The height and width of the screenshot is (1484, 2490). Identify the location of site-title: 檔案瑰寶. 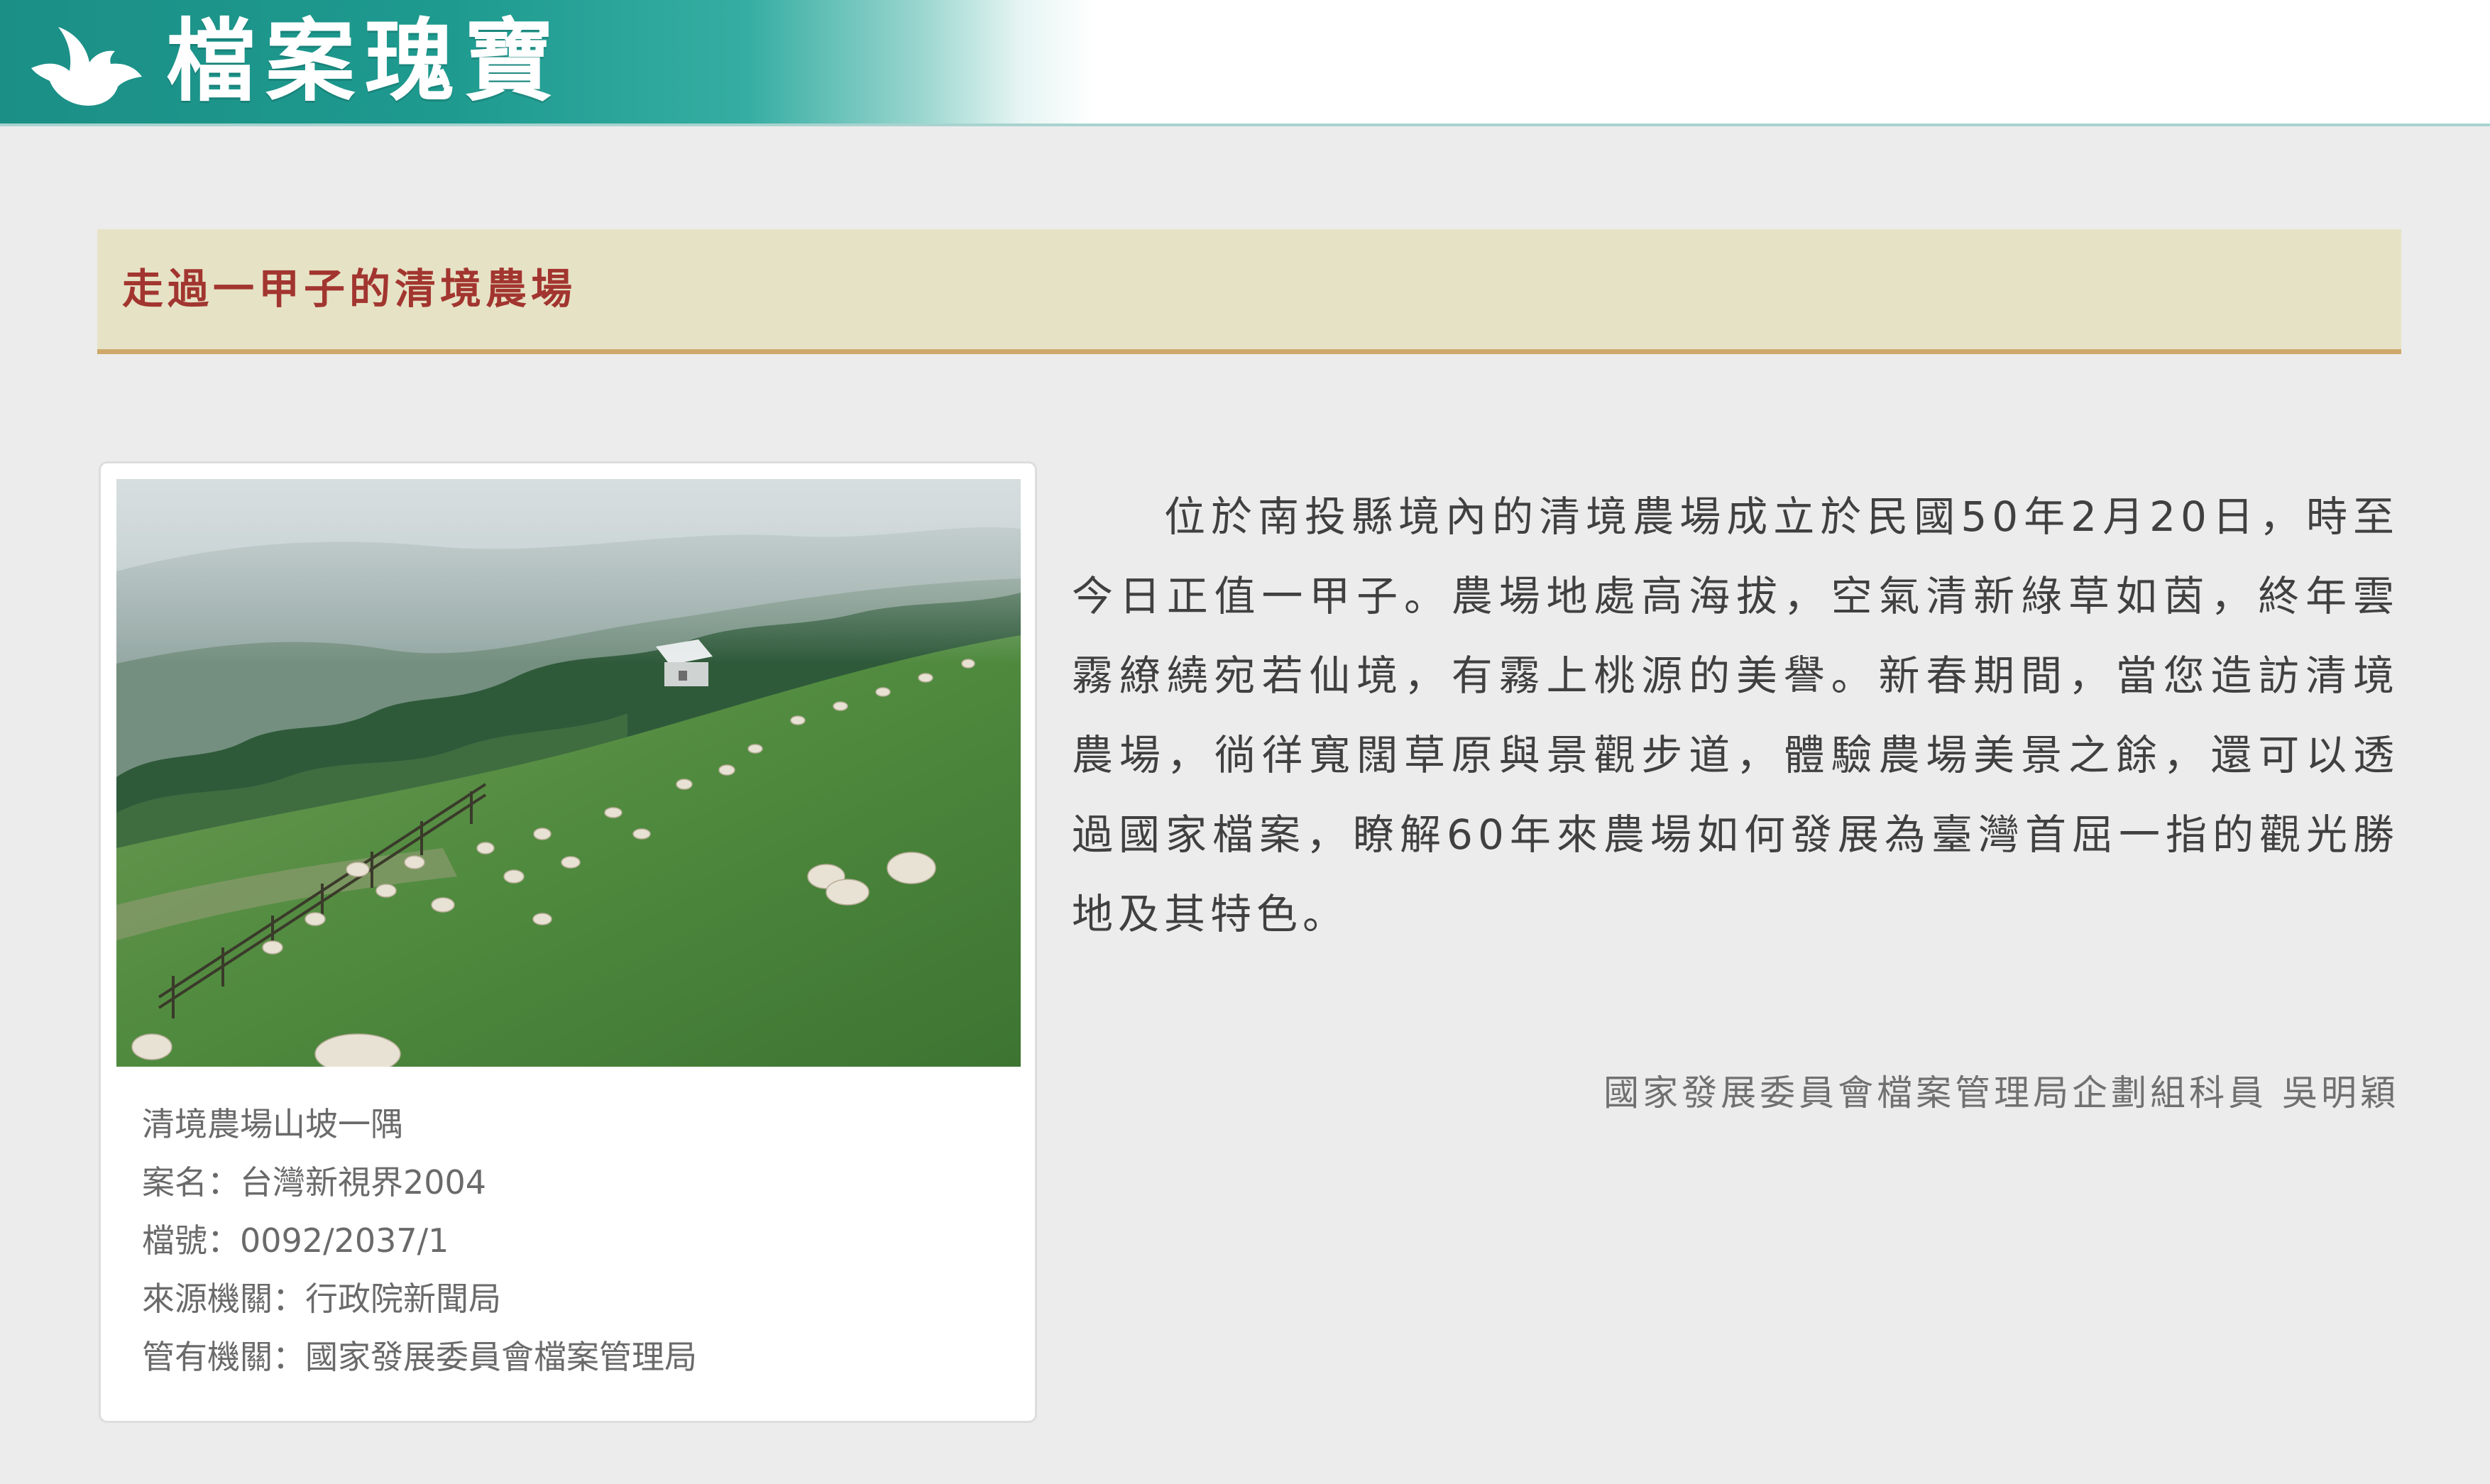
(365, 62).